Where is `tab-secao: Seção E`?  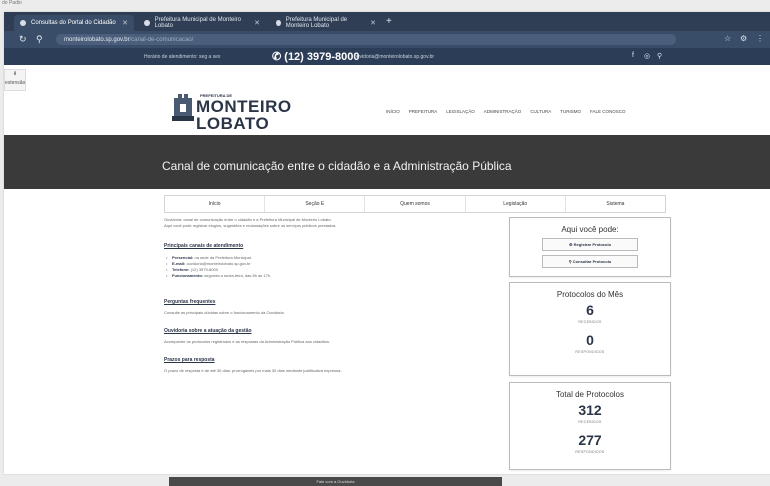
tab-secao: Seção E is located at coordinates (315, 204).